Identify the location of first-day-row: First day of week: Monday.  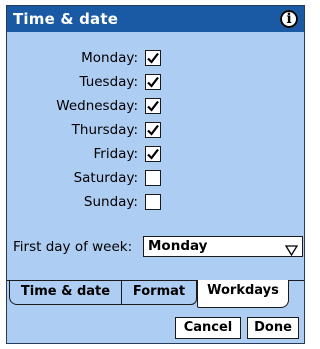
(155, 247).